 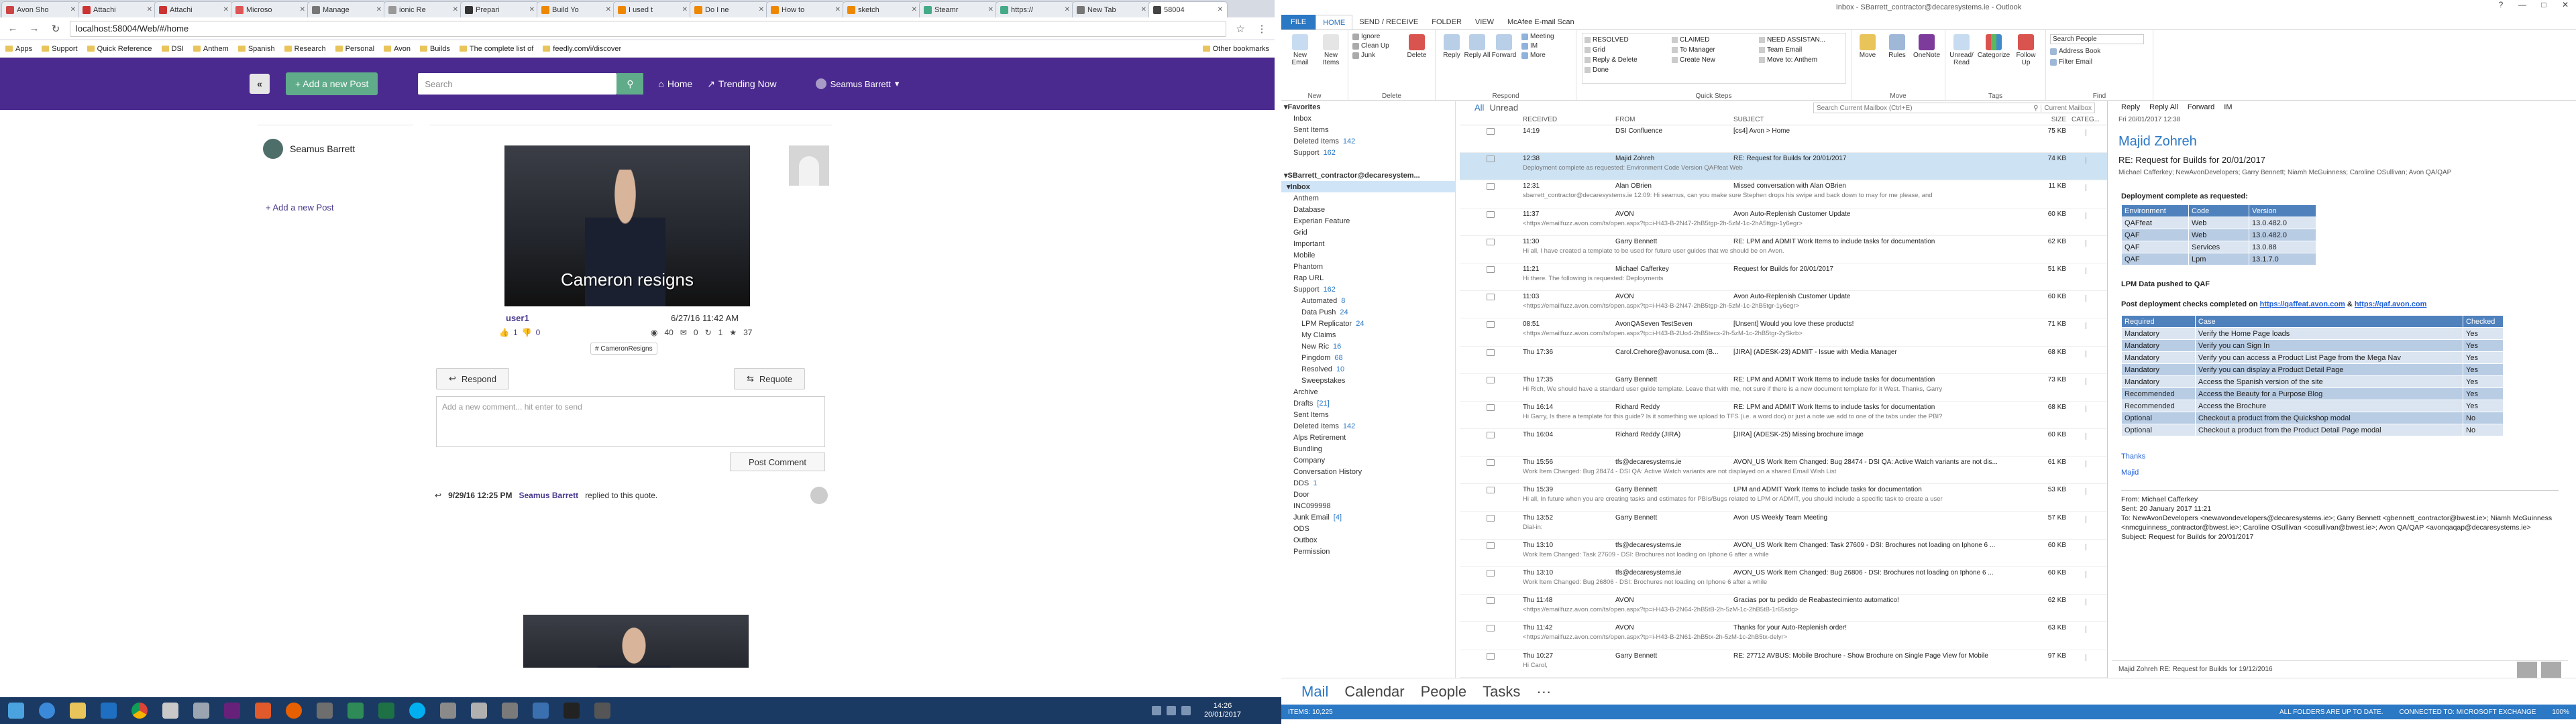 I want to click on quickstep-move-anthem: Move to: Anthem, so click(x=1801, y=60).